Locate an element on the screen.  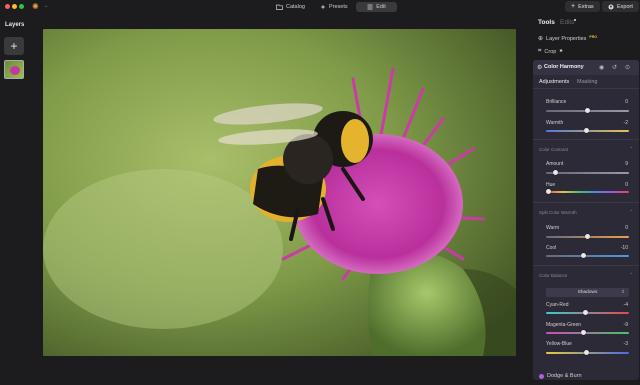
subtab-adjustments: Adjustments is located at coordinates (554, 82).